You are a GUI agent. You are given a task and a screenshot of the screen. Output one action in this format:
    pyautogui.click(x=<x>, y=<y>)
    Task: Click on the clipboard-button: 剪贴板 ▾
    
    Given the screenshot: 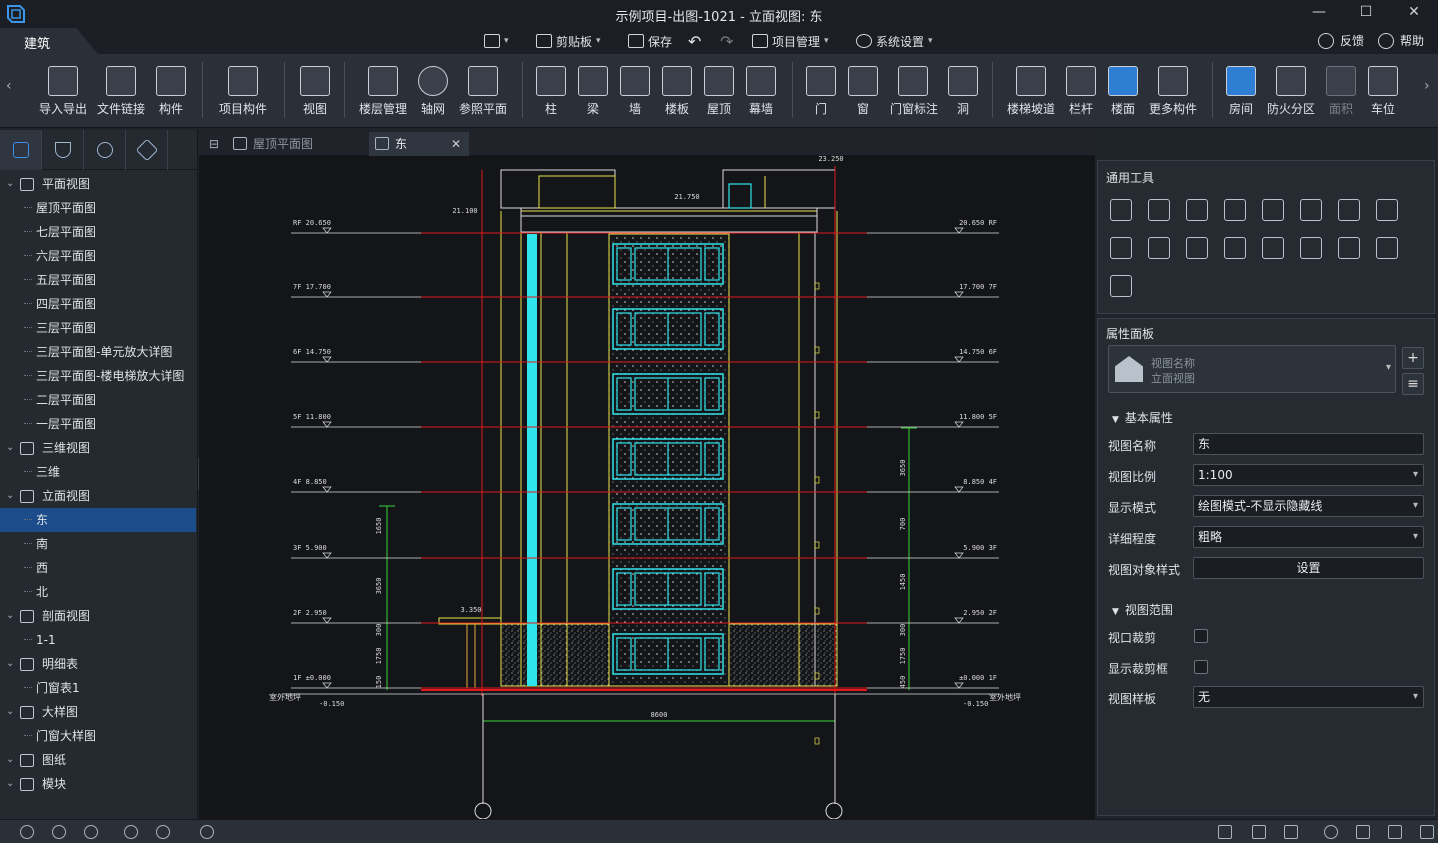 What is the action you would take?
    pyautogui.click(x=568, y=41)
    